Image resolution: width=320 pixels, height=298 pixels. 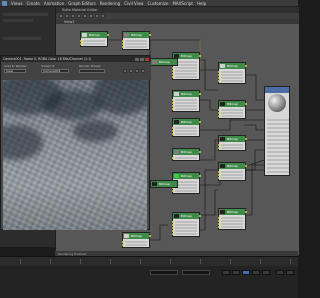 What do you see at coordinates (33, 3) in the screenshot?
I see `menu-create: Create` at bounding box center [33, 3].